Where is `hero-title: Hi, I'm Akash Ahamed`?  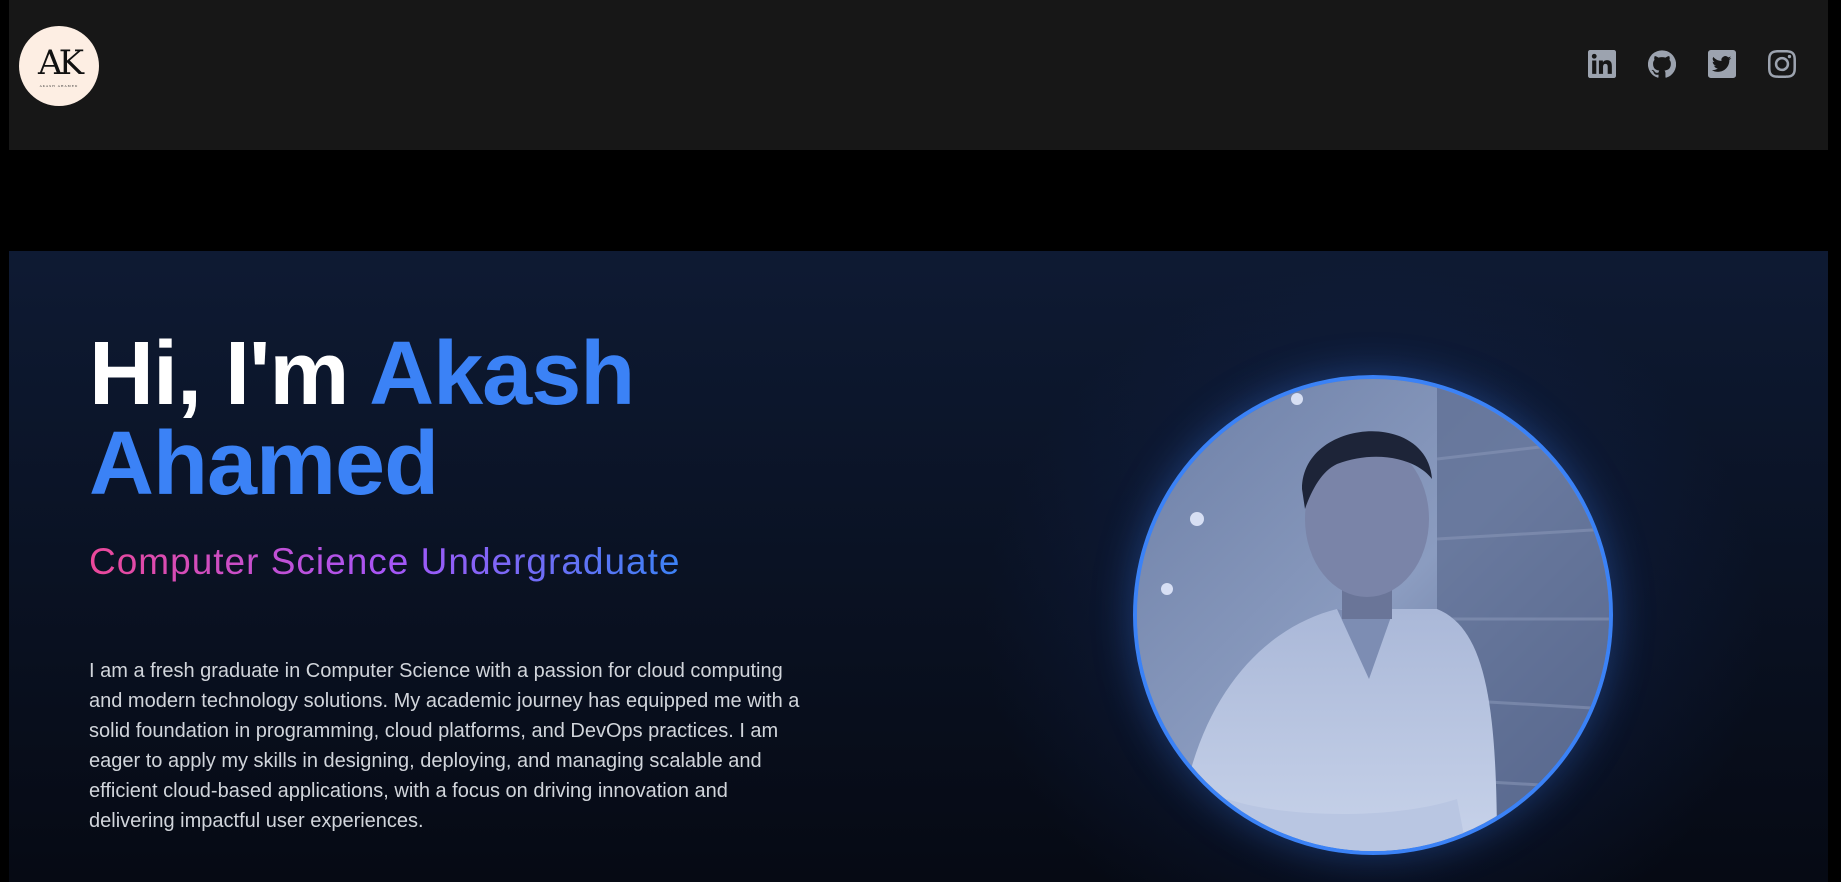 hero-title: Hi, I'm Akash Ahamed is located at coordinates (539, 419).